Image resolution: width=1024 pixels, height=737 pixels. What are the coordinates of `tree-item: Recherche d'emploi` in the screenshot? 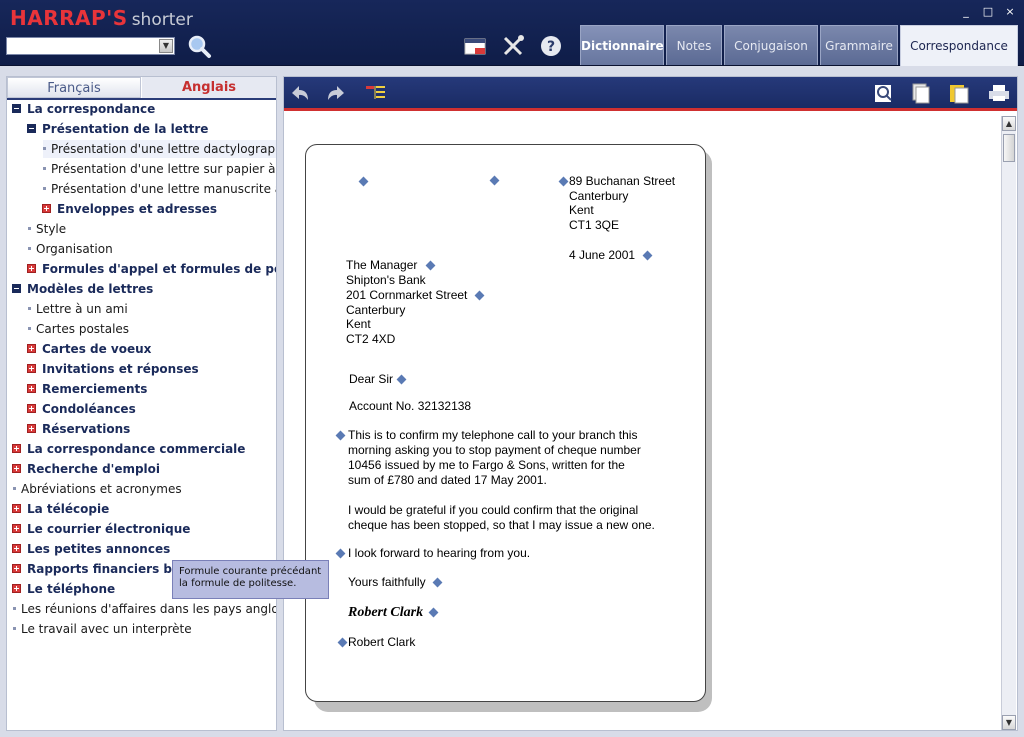 It's located at (86, 469).